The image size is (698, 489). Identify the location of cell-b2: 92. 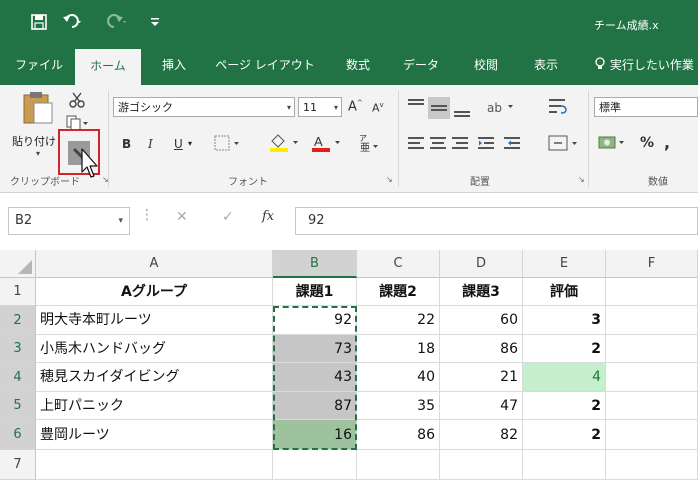
(315, 320).